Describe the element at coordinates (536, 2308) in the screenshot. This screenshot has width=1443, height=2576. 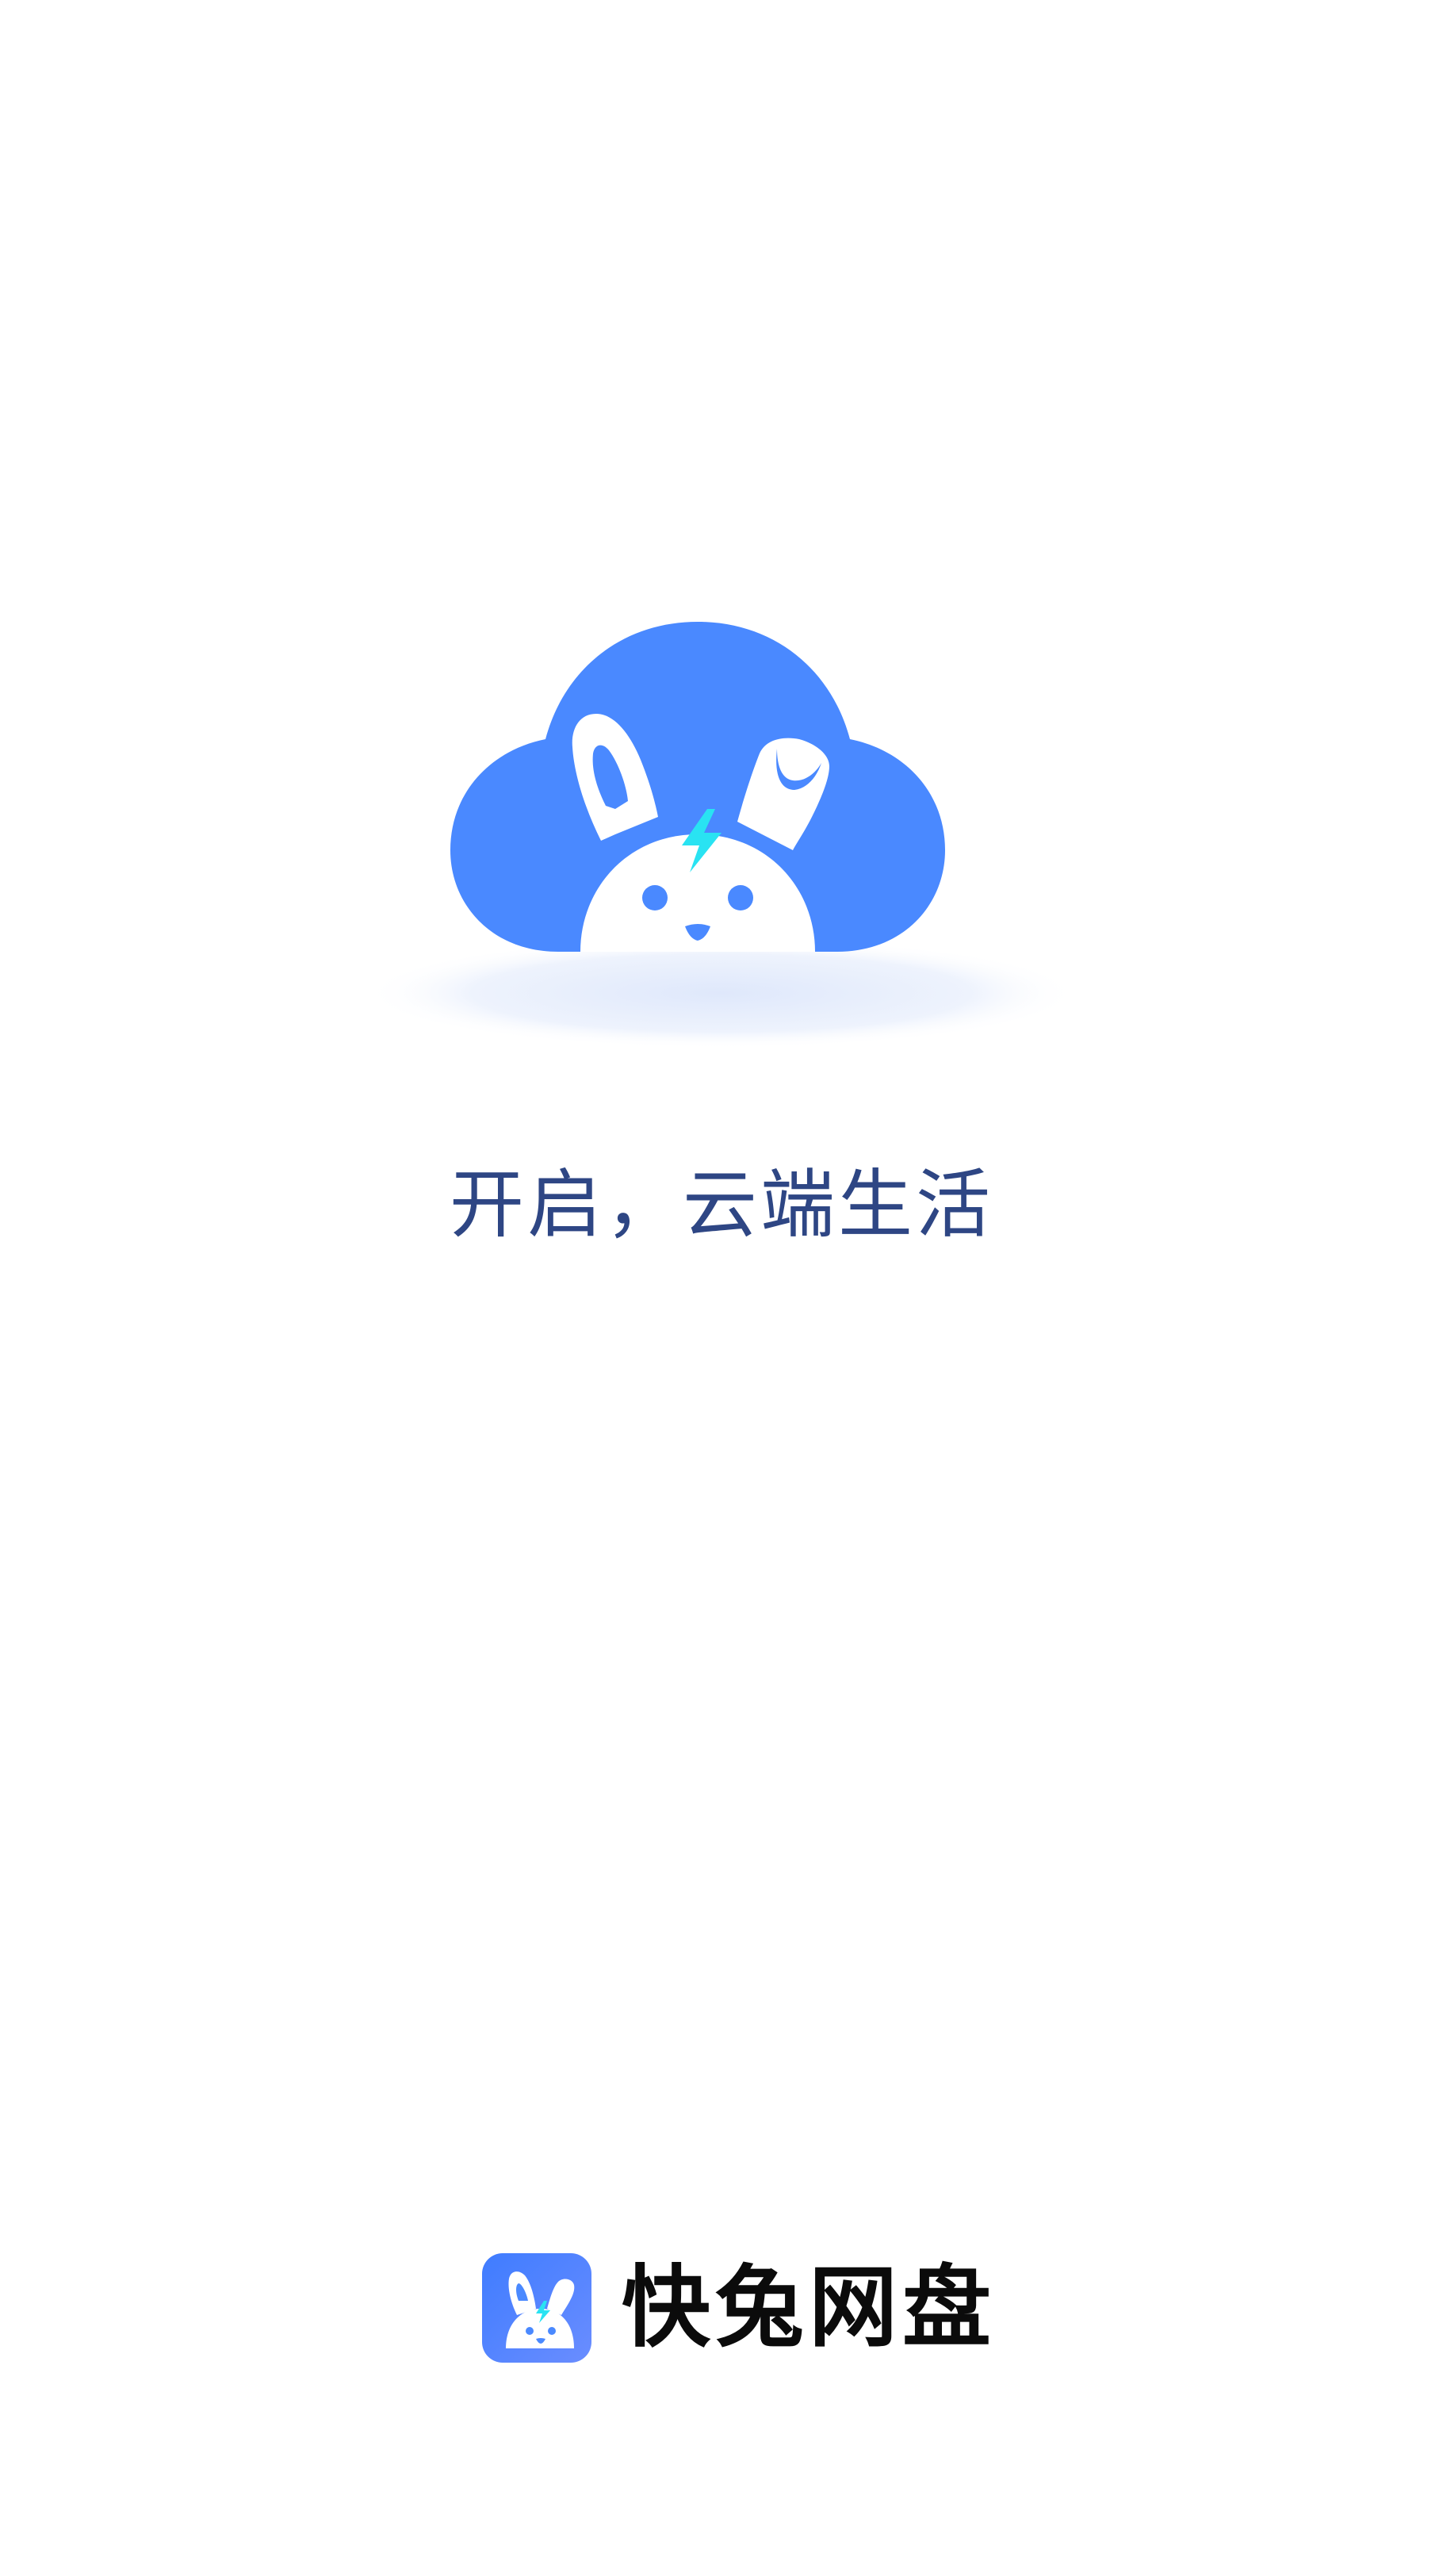
I see `rabbit-app-icon` at that location.